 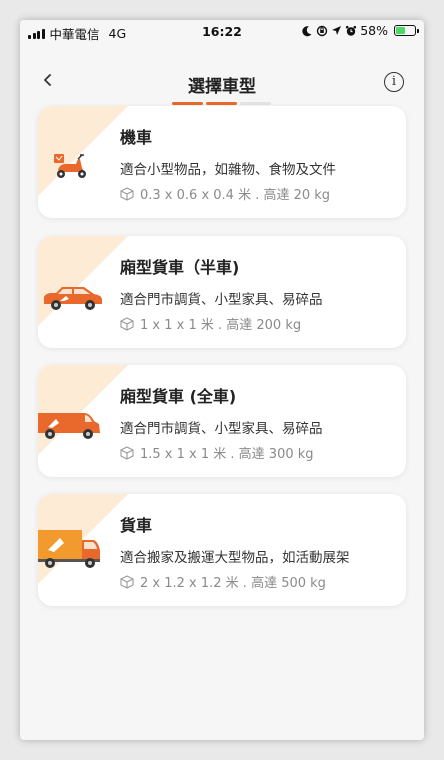 I want to click on scooter-icon, so click(x=70, y=166).